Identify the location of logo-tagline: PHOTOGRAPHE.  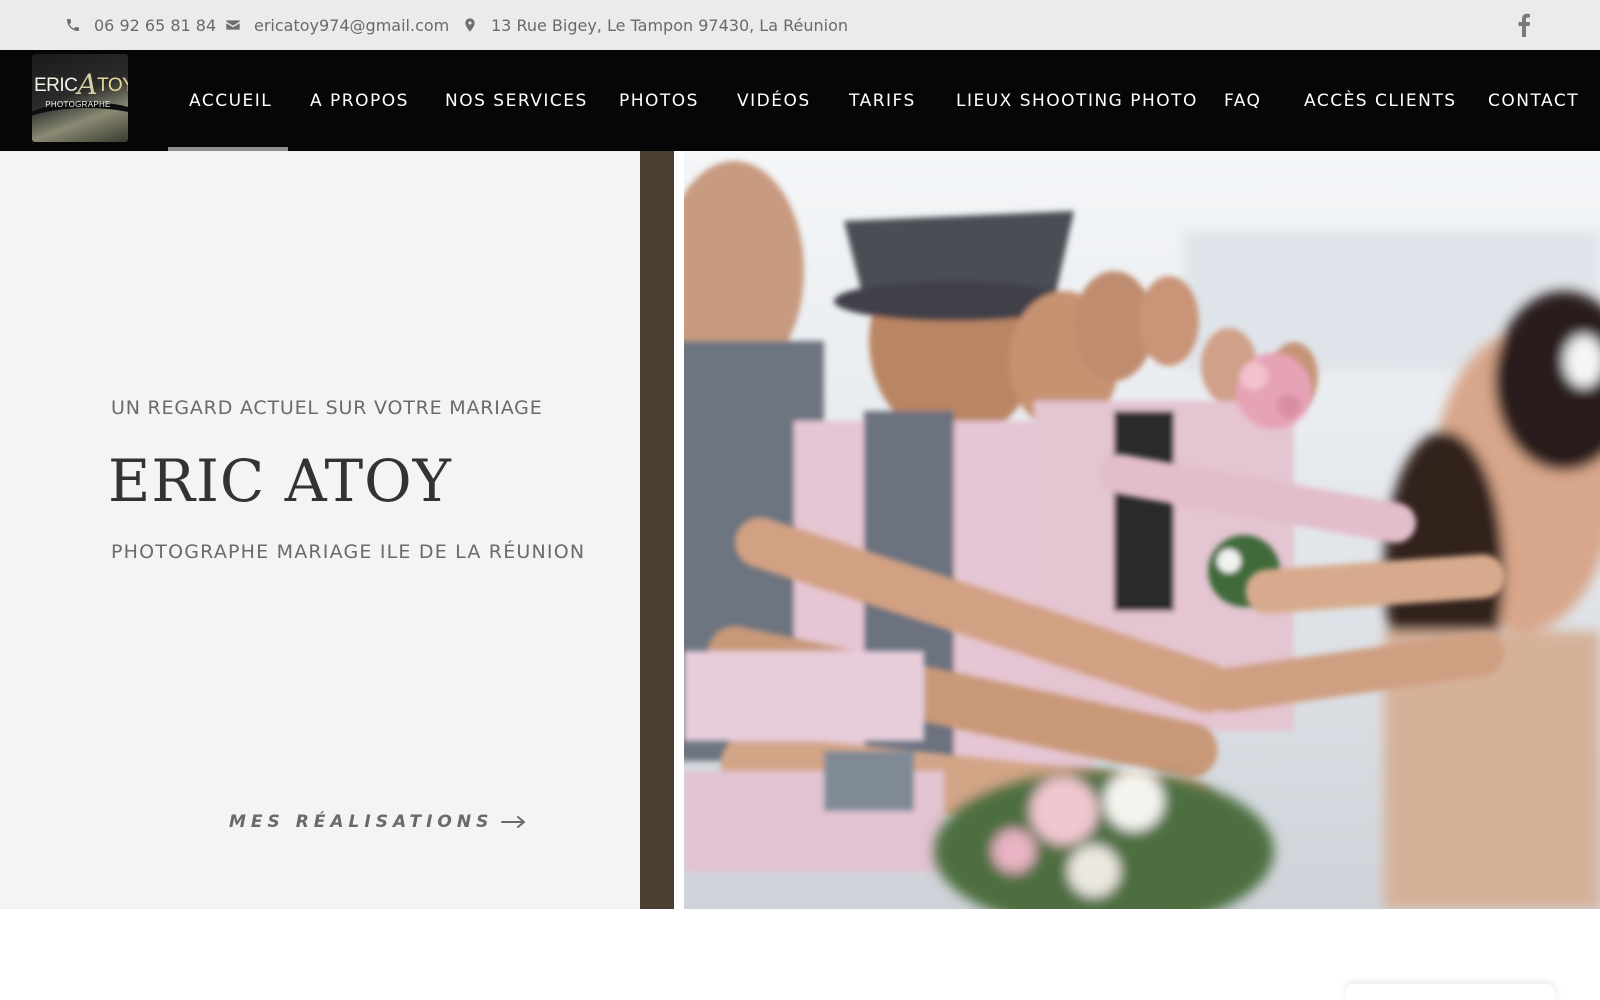
(78, 104).